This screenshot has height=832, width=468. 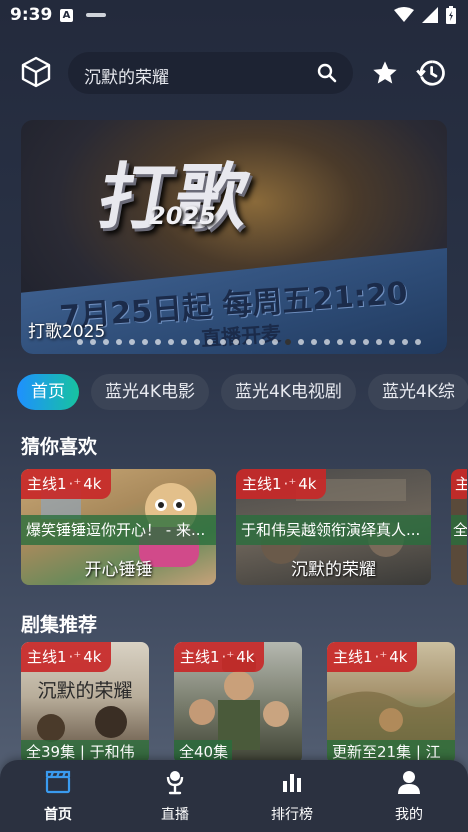 I want to click on battery-icon, so click(x=451, y=15).